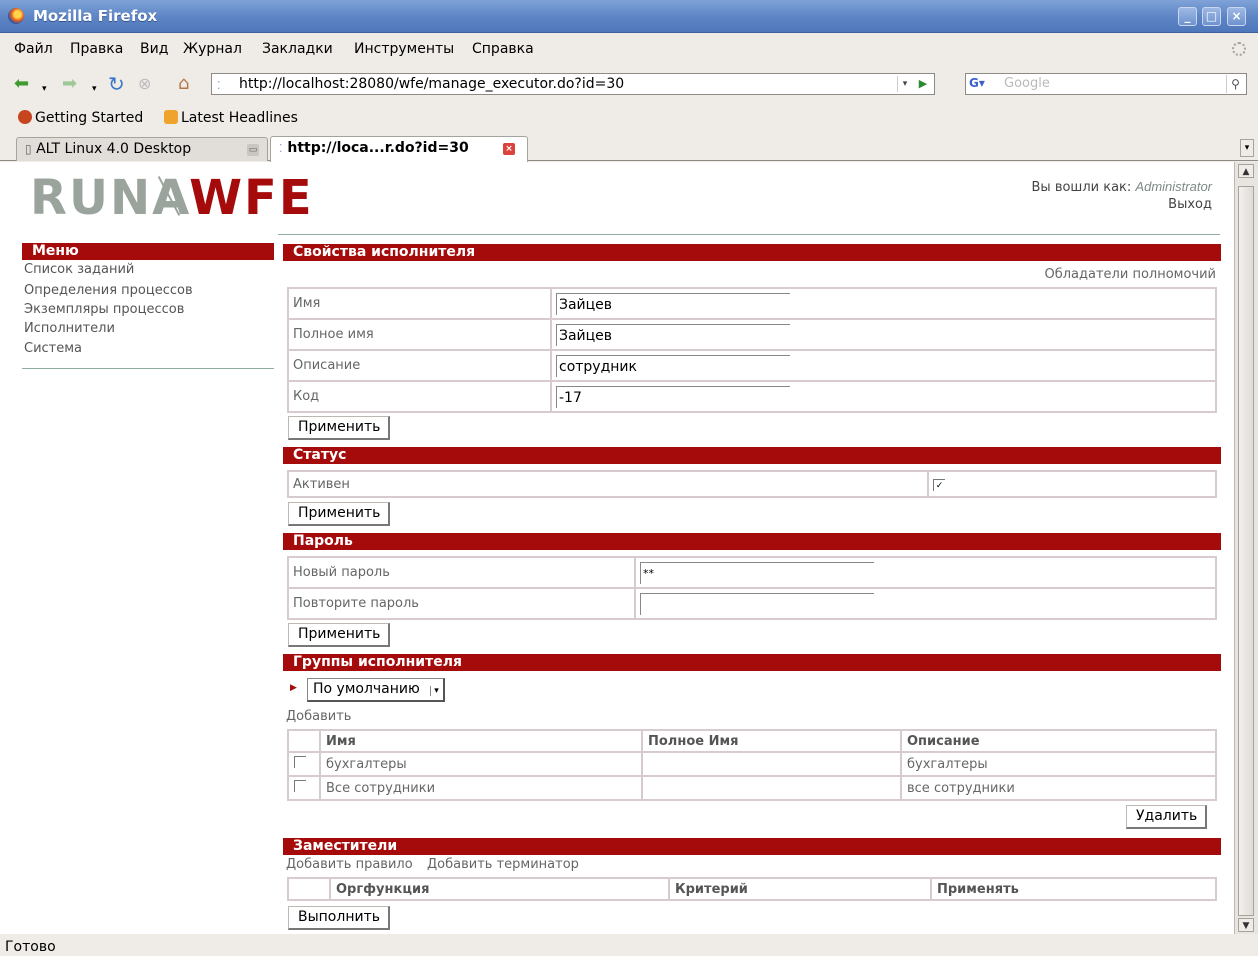 The height and width of the screenshot is (956, 1258). Describe the element at coordinates (1246, 171) in the screenshot. I see `scroll-up-icon: ▲` at that location.